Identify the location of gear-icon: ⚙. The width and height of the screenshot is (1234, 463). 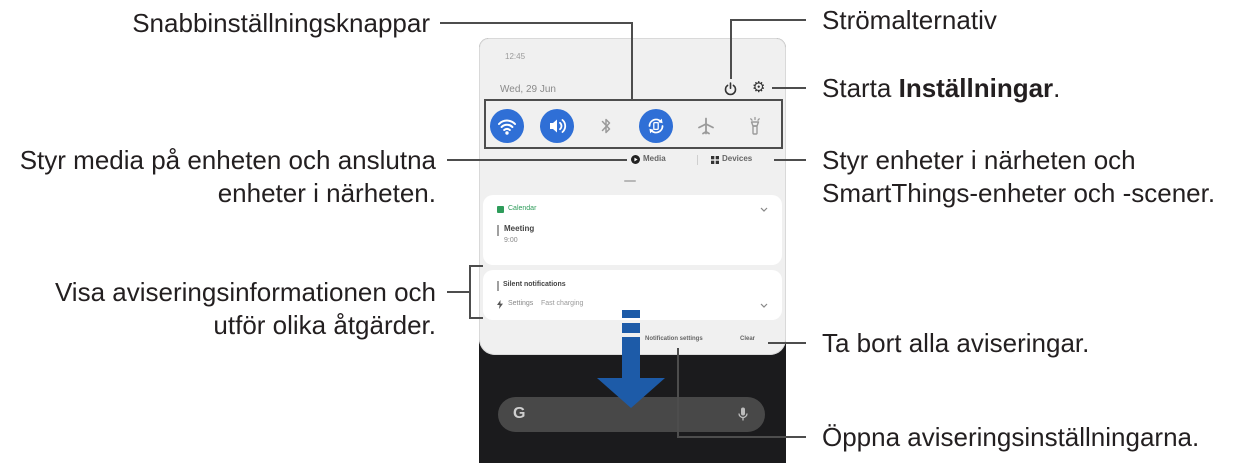
(759, 87).